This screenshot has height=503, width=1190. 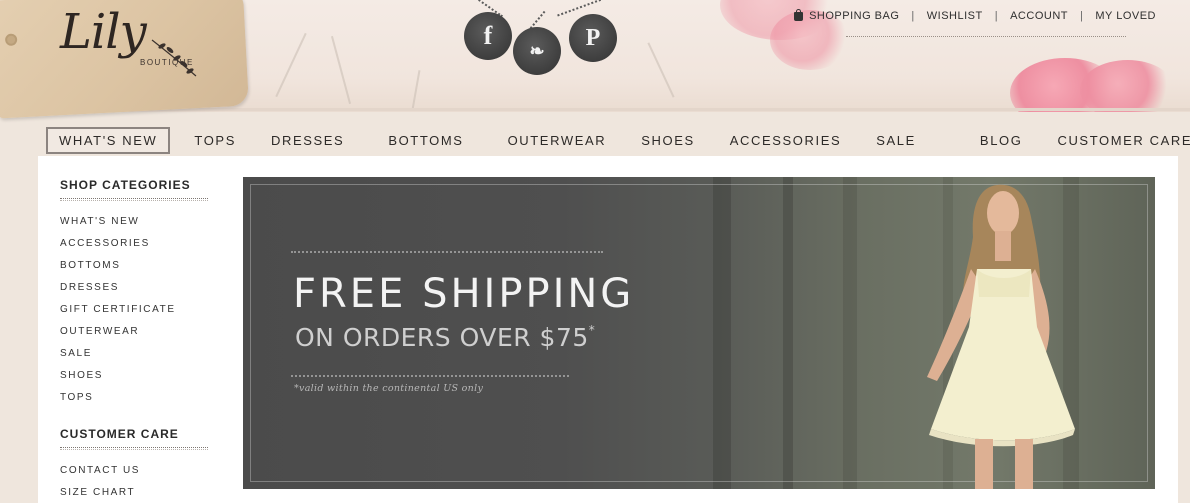 What do you see at coordinates (76, 397) in the screenshot?
I see `sidebar-item-tops: TOPS` at bounding box center [76, 397].